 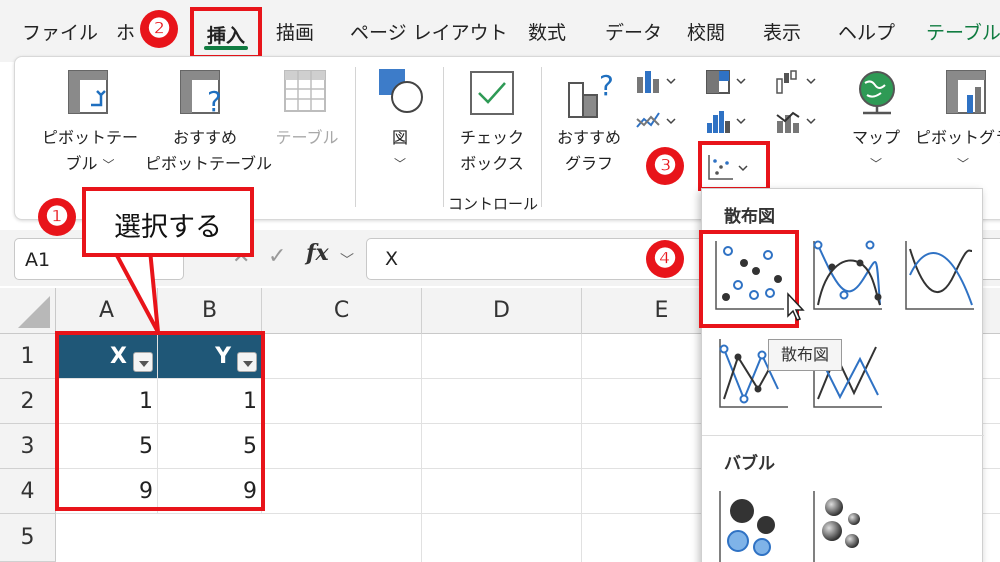 What do you see at coordinates (502, 311) in the screenshot?
I see `column-header-d: D` at bounding box center [502, 311].